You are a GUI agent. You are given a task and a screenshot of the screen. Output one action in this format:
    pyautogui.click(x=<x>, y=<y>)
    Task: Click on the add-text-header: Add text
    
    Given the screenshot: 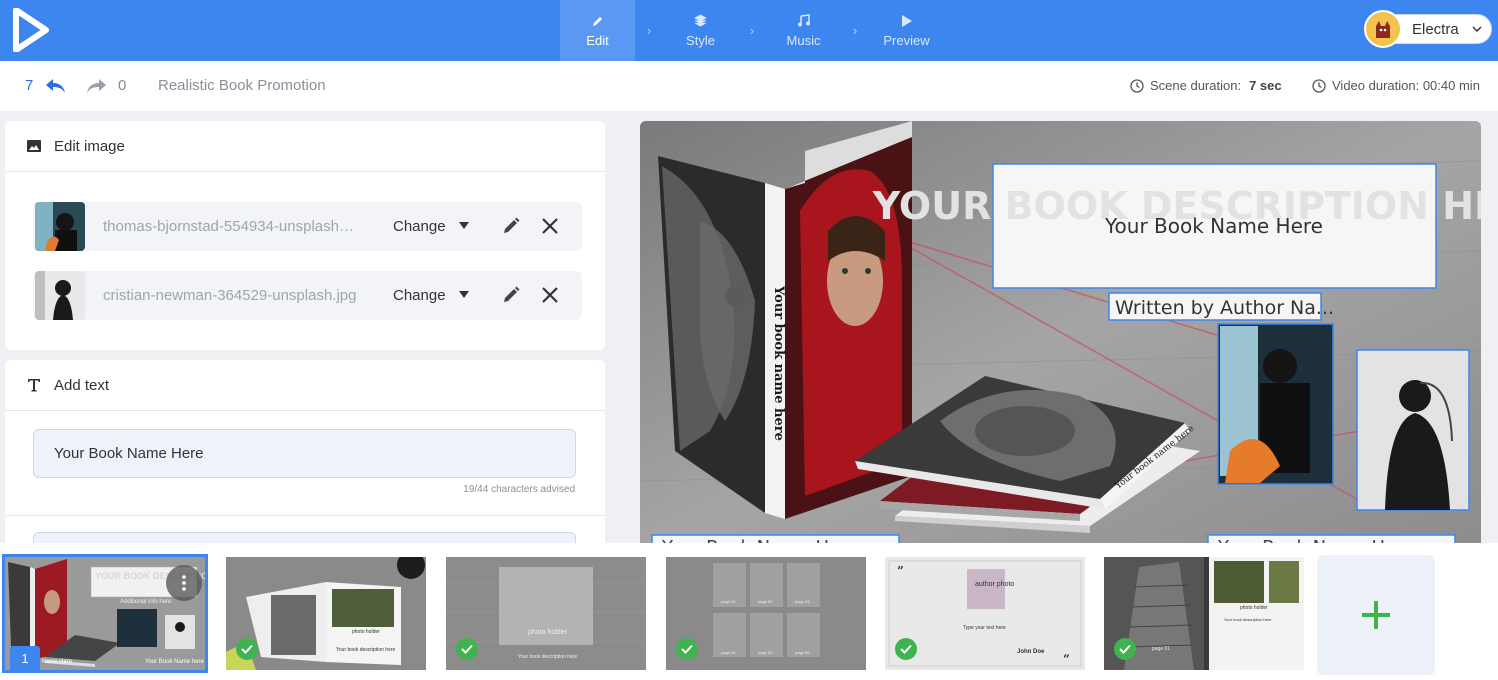 What is the action you would take?
    pyautogui.click(x=305, y=385)
    